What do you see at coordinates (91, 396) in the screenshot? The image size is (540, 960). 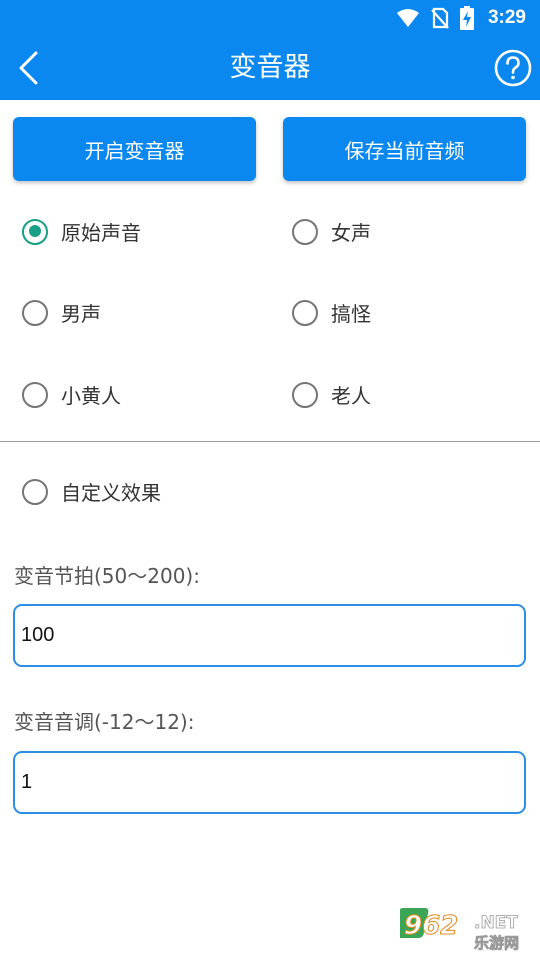 I see `radio-label: 小黄人` at bounding box center [91, 396].